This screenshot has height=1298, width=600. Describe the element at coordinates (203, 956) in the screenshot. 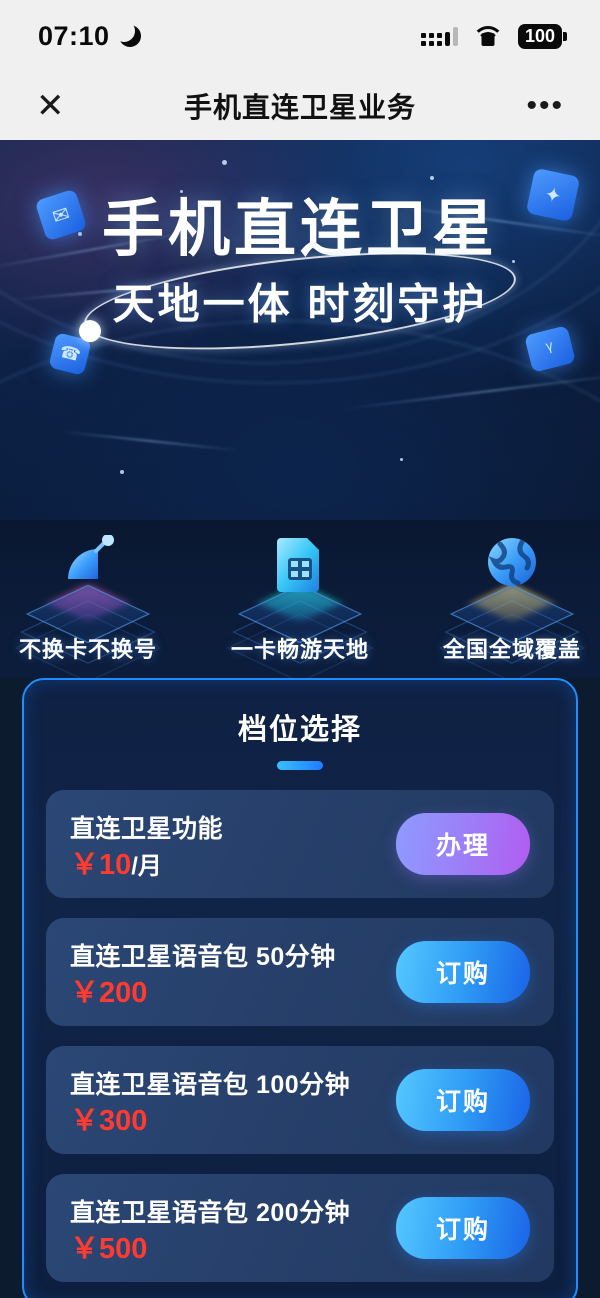

I see `plan-name: 直连卫星语音包 50分钟` at that location.